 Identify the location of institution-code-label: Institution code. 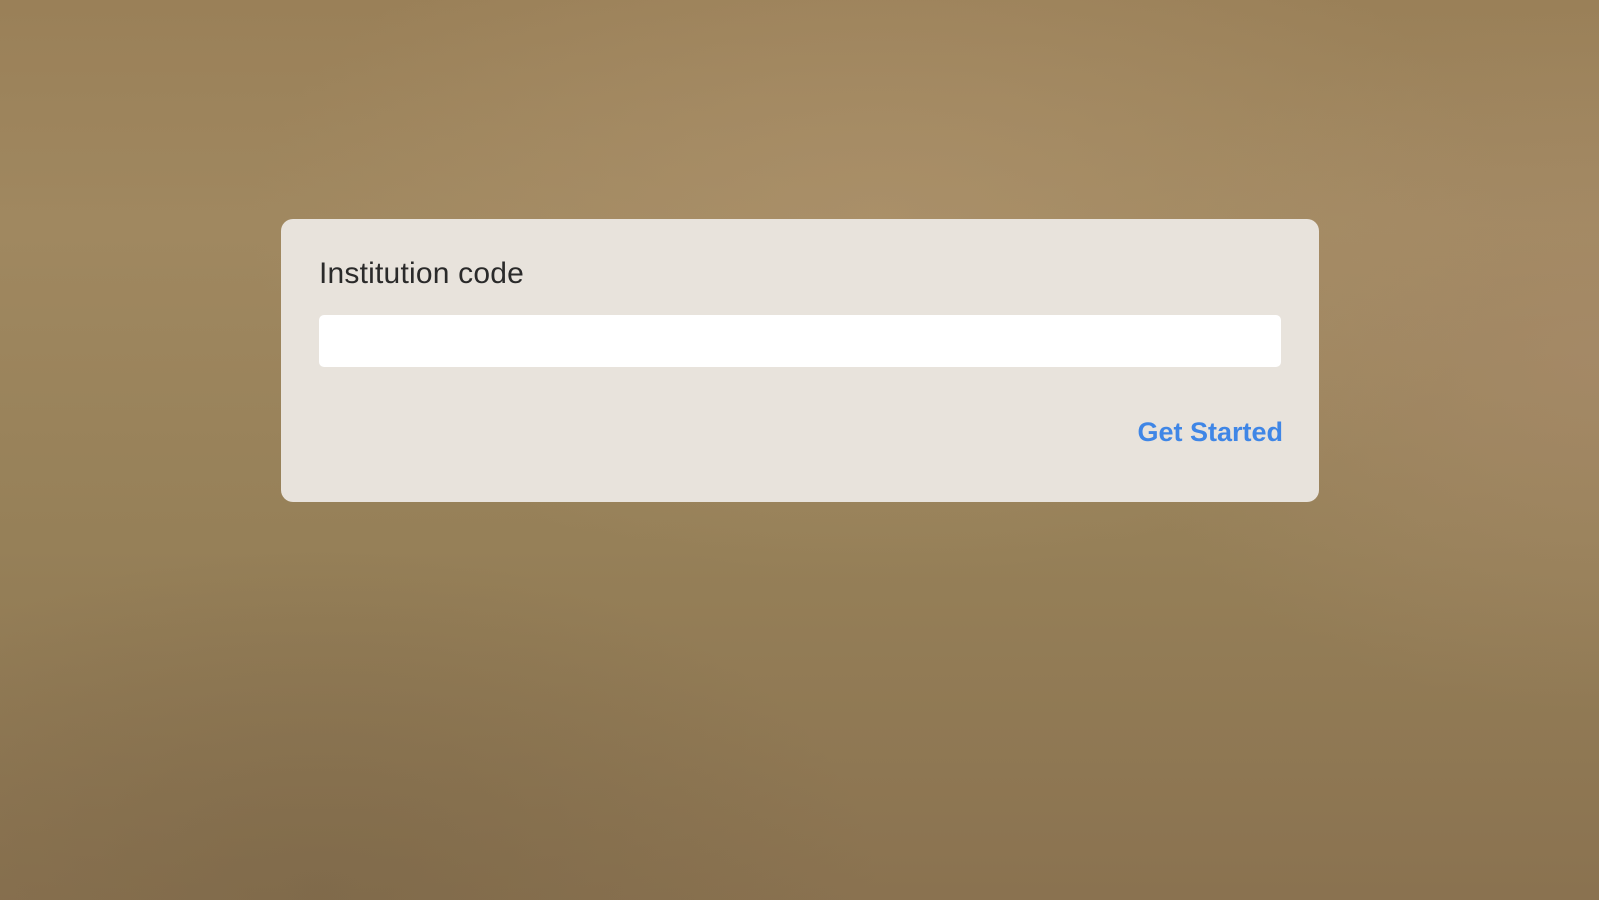
(421, 273).